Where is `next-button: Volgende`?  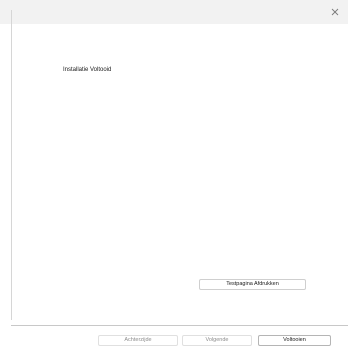 next-button: Volgende is located at coordinates (217, 340).